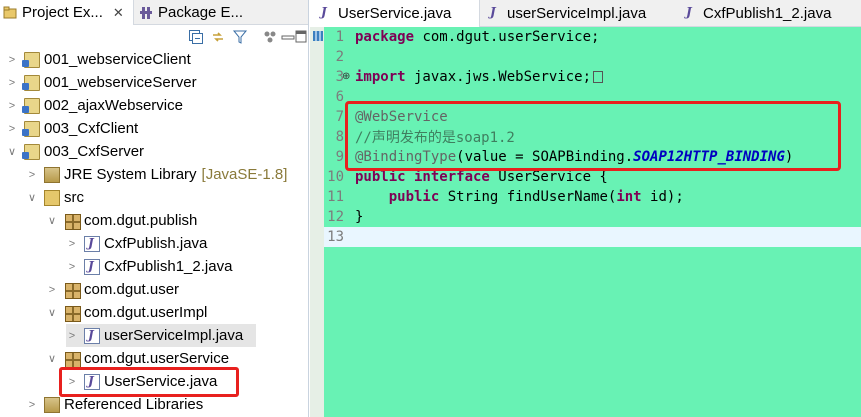  I want to click on tree-item-src: ∨ src, so click(55, 197).